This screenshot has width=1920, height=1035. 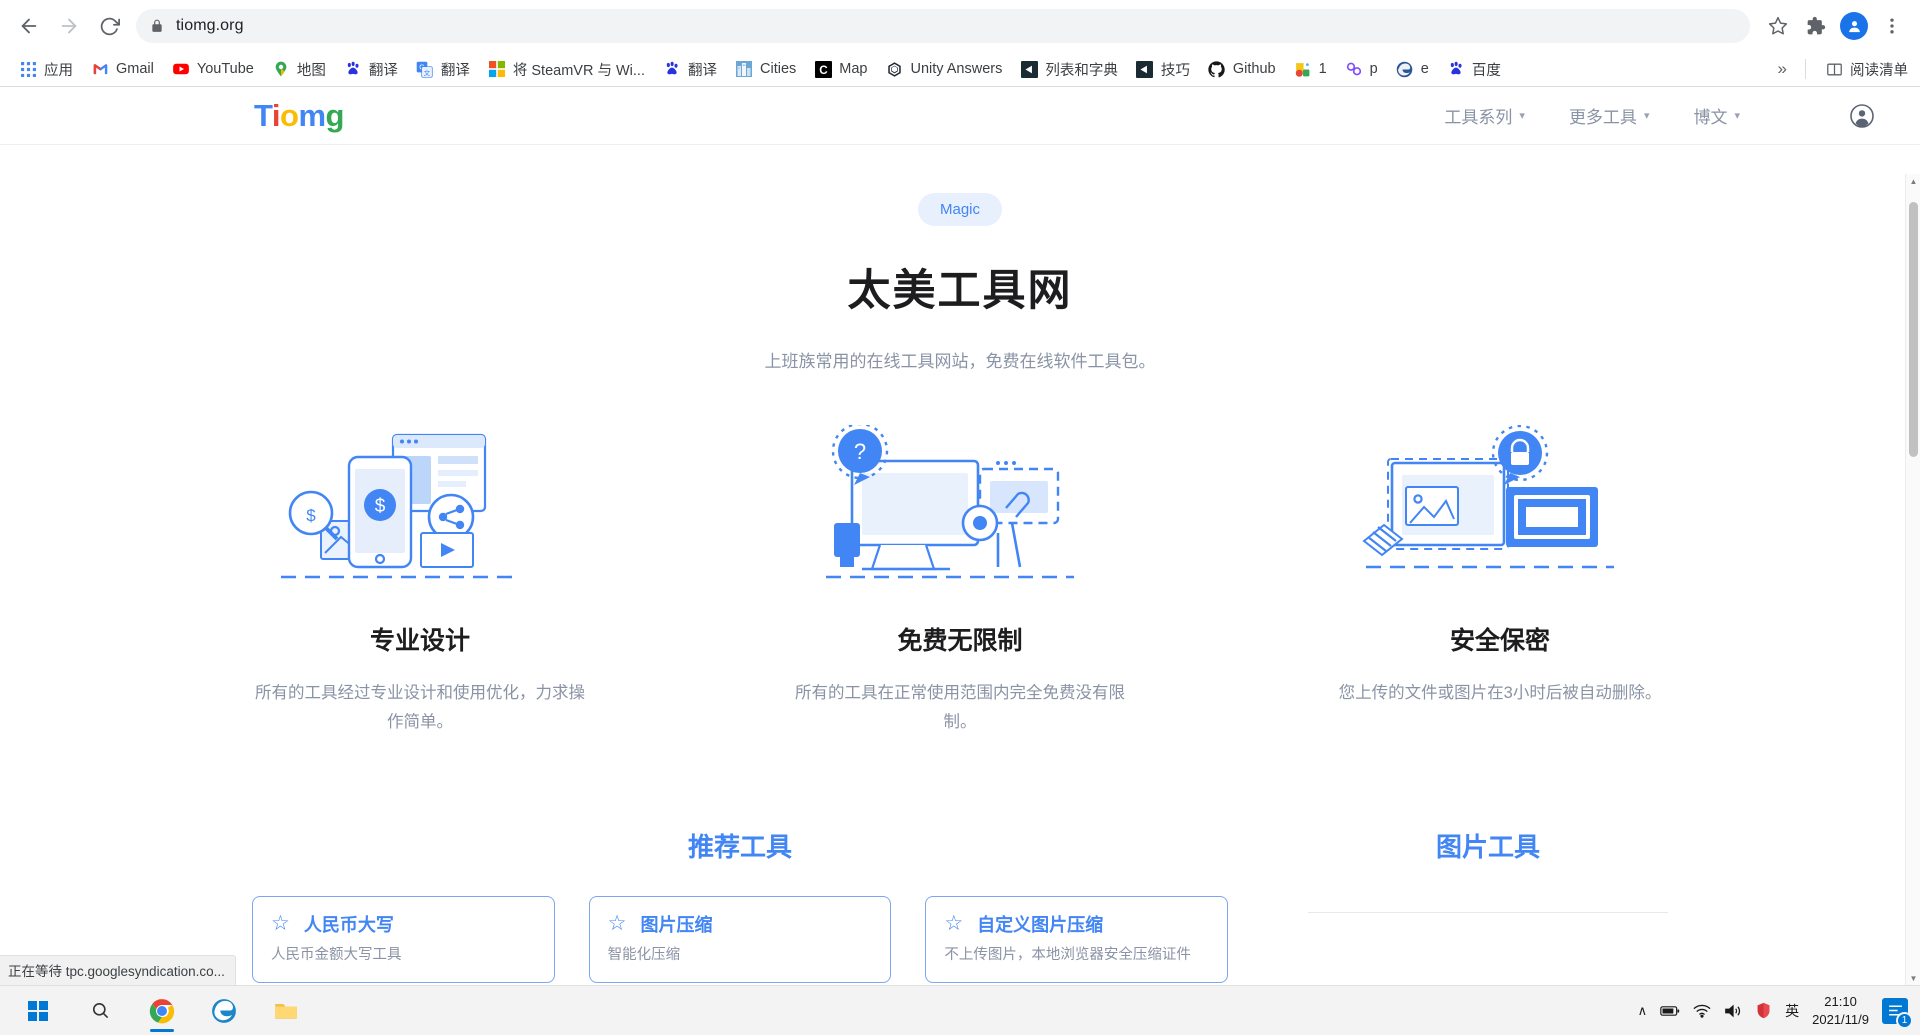 What do you see at coordinates (765, 69) in the screenshot?
I see `bookmark-cities: Cities` at bounding box center [765, 69].